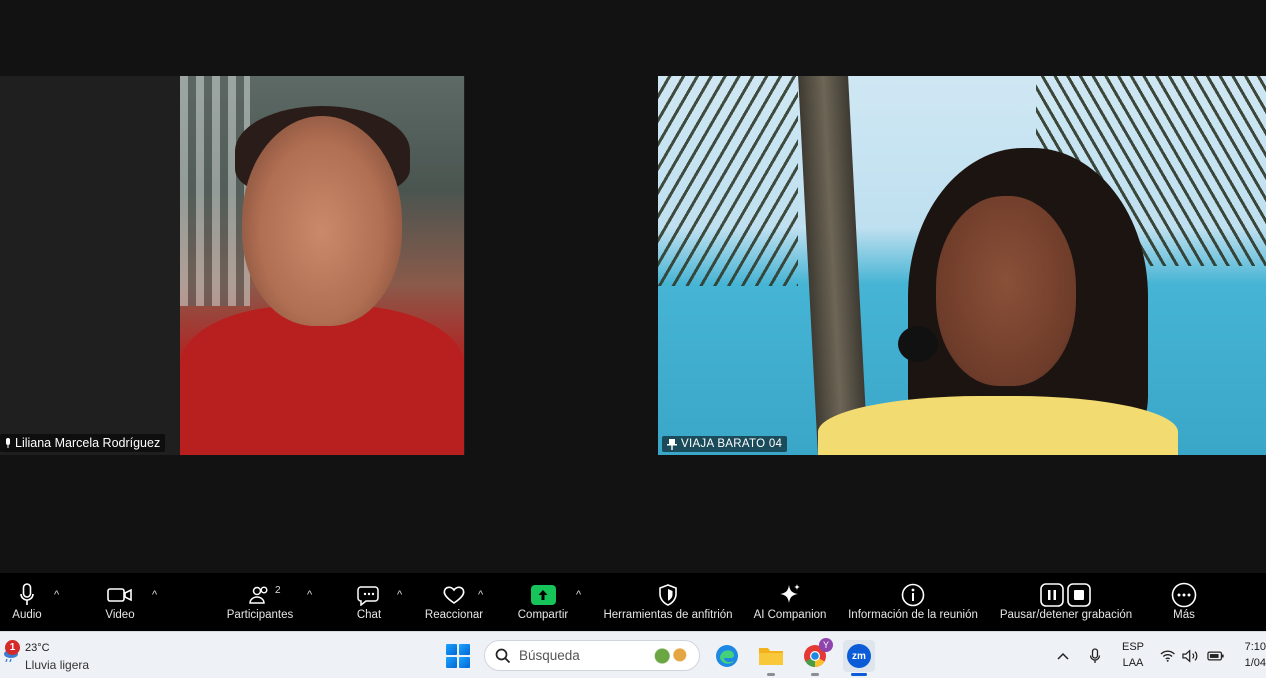 This screenshot has height=678, width=1266. Describe the element at coordinates (278, 590) in the screenshot. I see `participants-count: 2` at that location.